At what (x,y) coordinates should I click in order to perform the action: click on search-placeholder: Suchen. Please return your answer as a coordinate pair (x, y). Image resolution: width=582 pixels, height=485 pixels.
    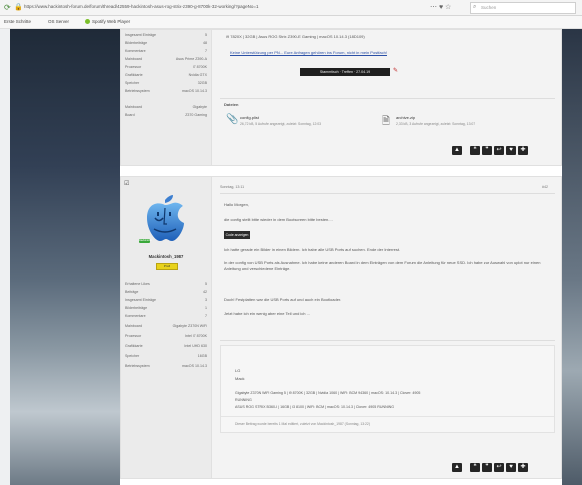
    Looking at the image, I should click on (489, 7).